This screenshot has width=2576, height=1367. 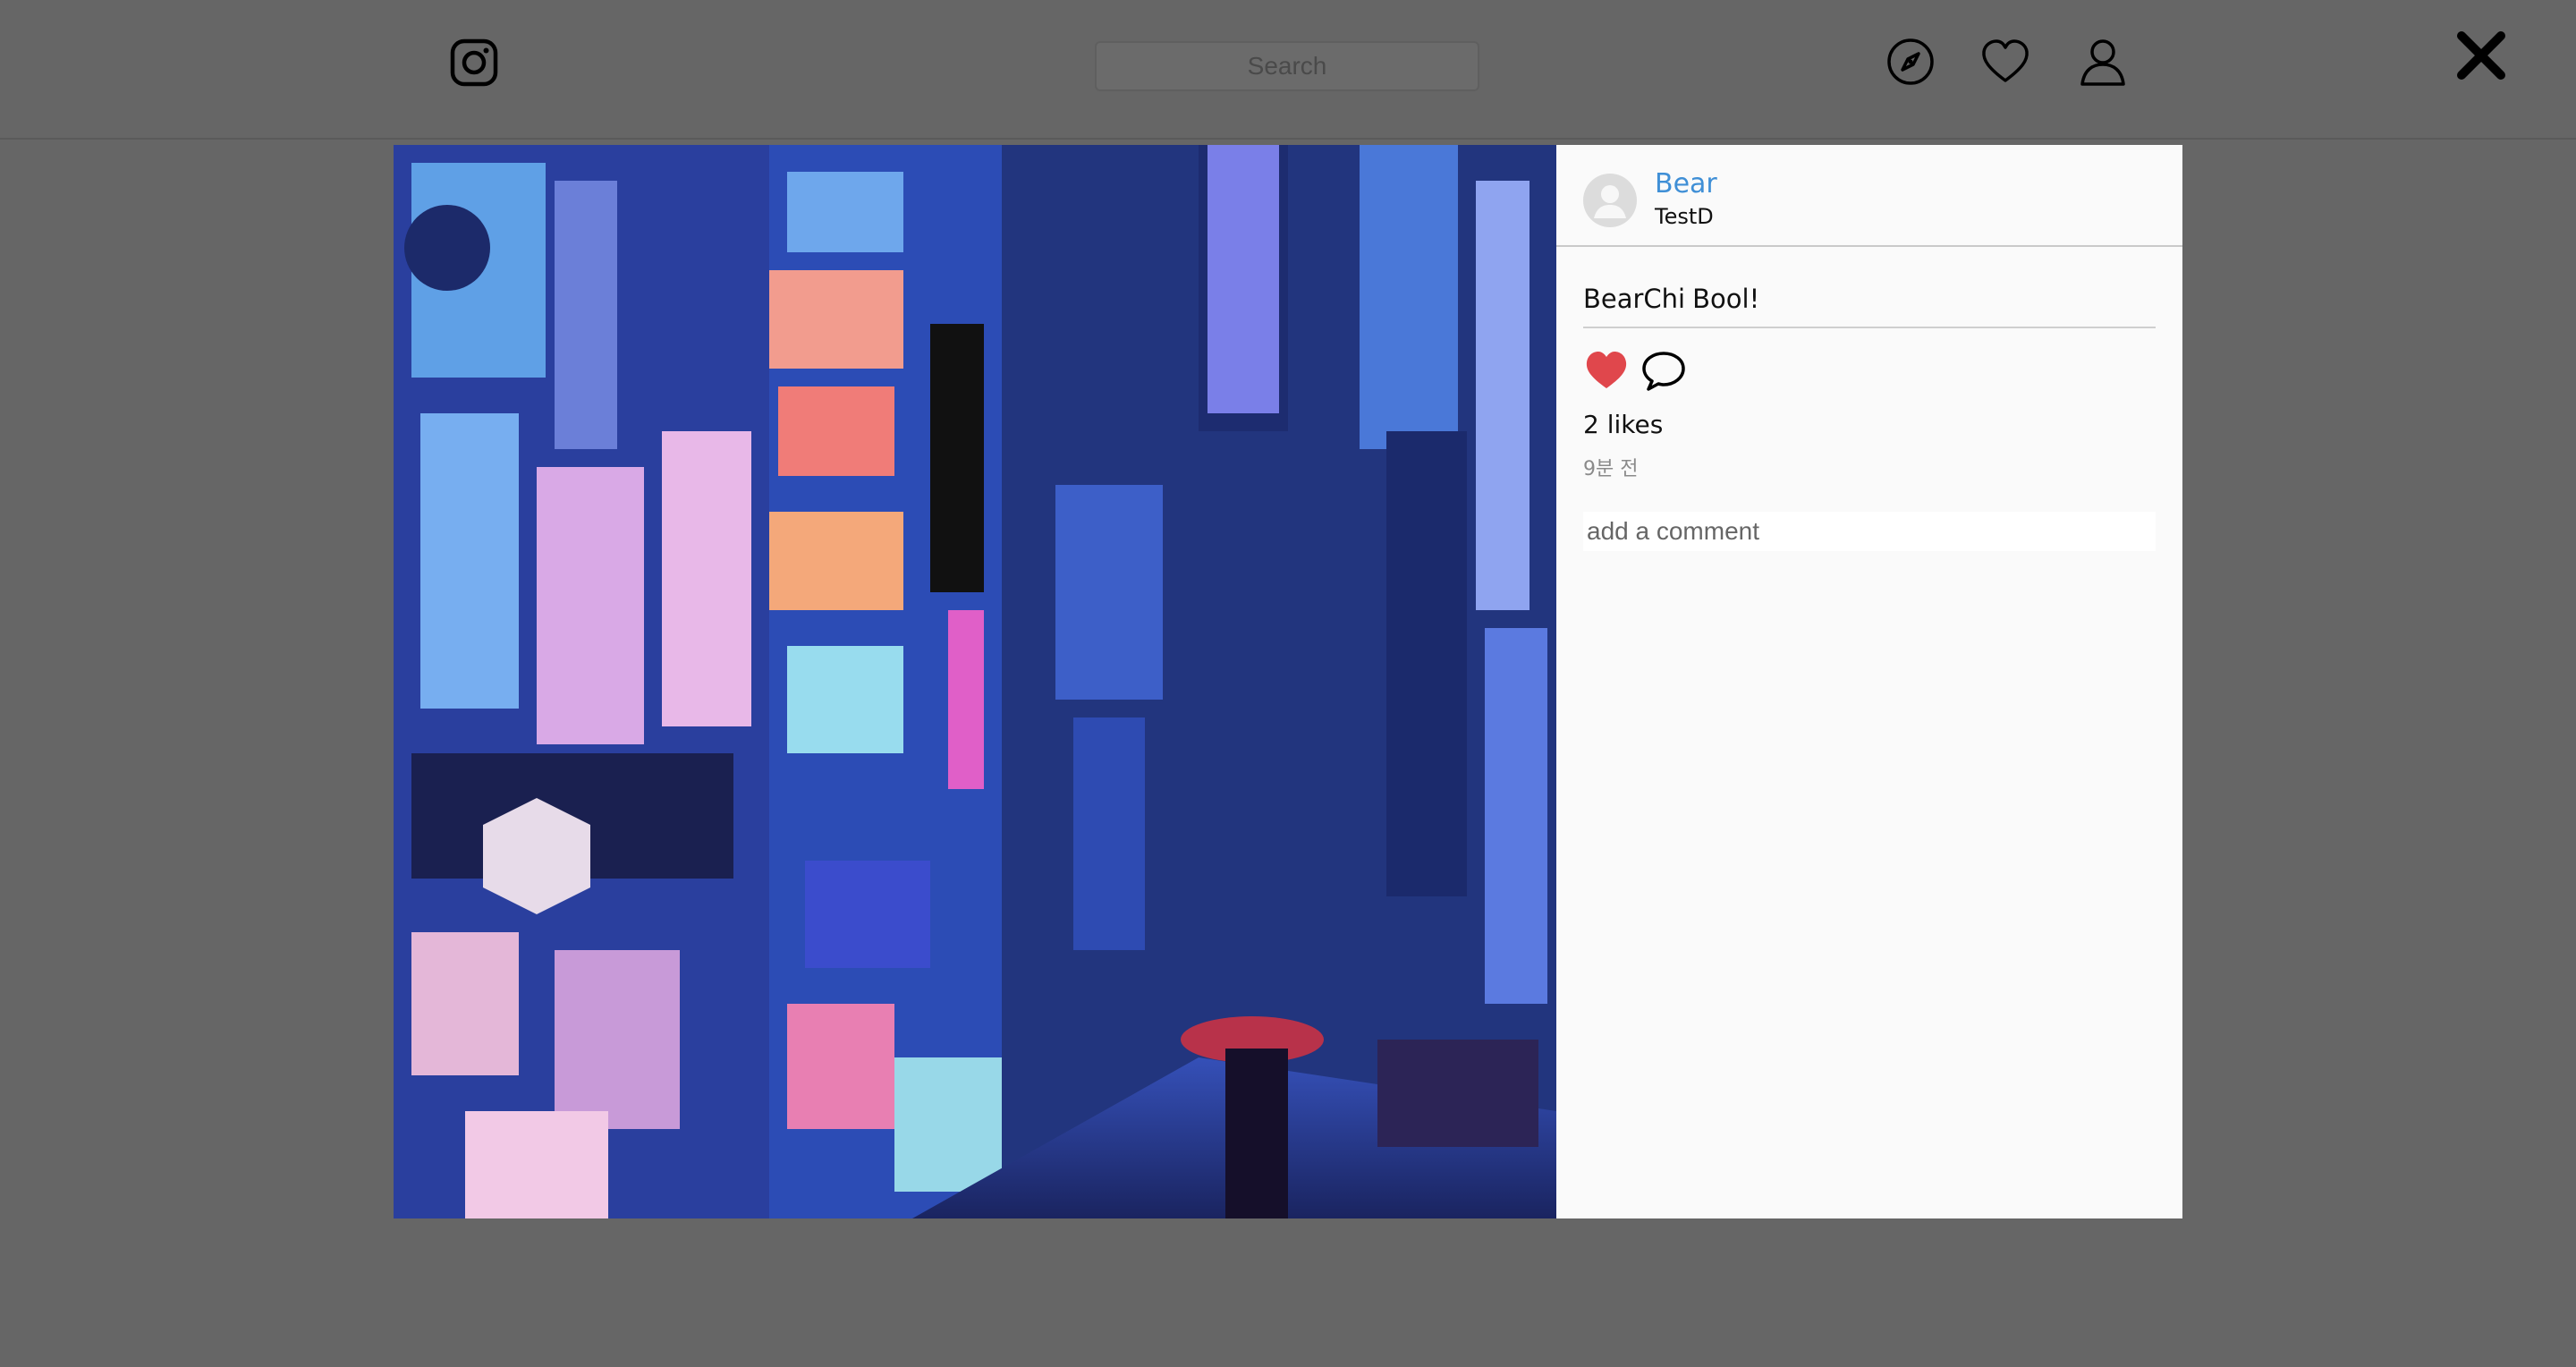 What do you see at coordinates (1663, 370) in the screenshot?
I see `comment-icon` at bounding box center [1663, 370].